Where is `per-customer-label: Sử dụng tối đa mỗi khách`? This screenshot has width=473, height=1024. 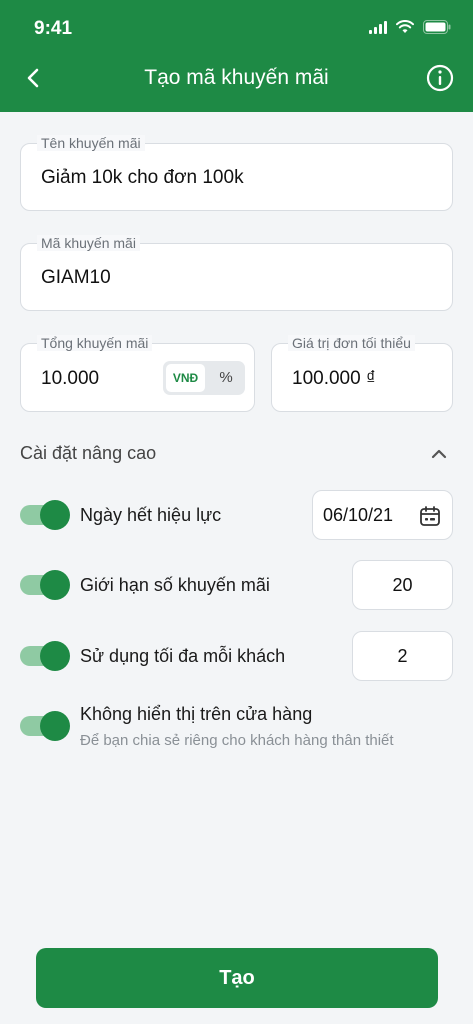
per-customer-label: Sử dụng tối đa mỗi khách is located at coordinates (183, 656).